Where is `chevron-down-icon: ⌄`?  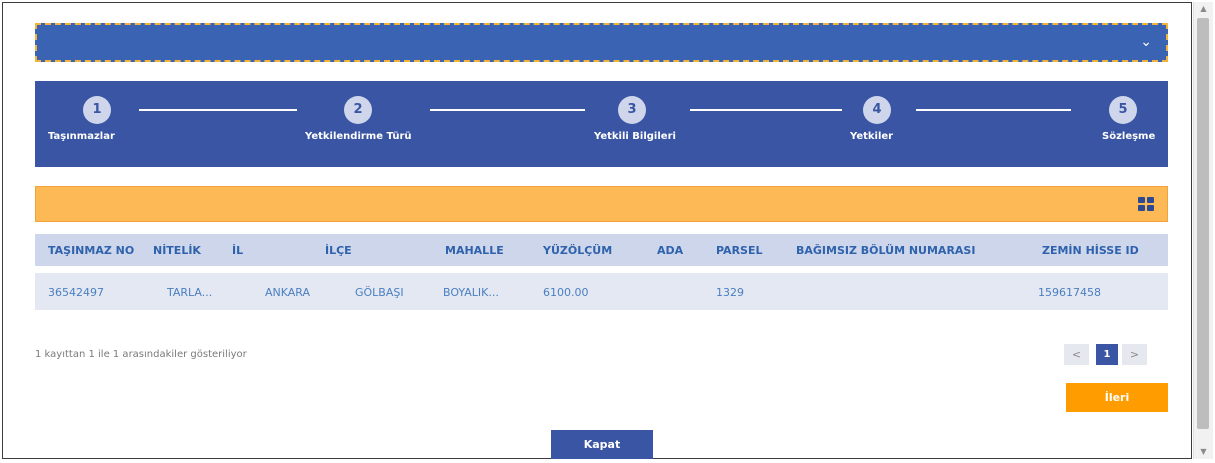 chevron-down-icon: ⌄ is located at coordinates (1146, 42).